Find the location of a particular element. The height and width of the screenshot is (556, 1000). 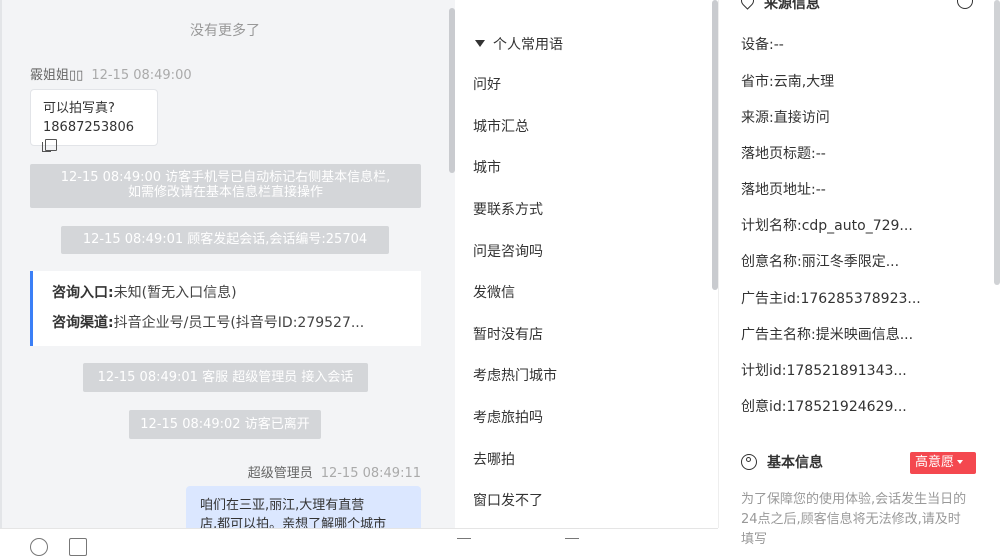

agent-message-line1: 咱们在三亚,丽江,大理有直营 is located at coordinates (282, 505).